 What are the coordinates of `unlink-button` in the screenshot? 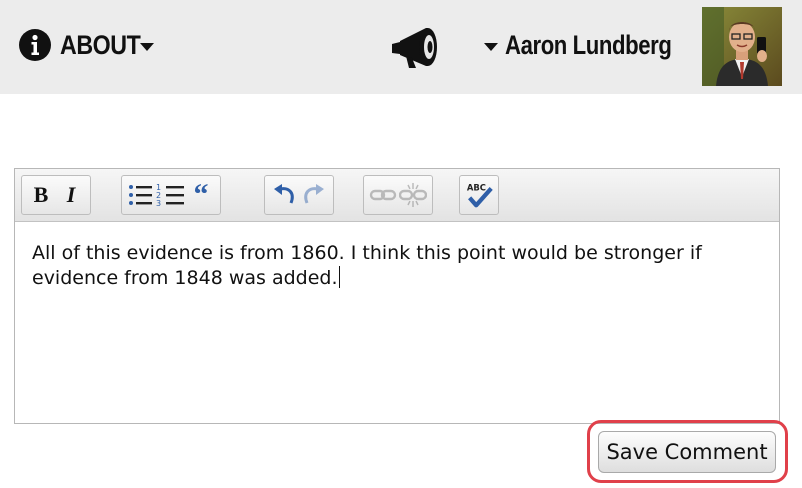 It's located at (413, 195).